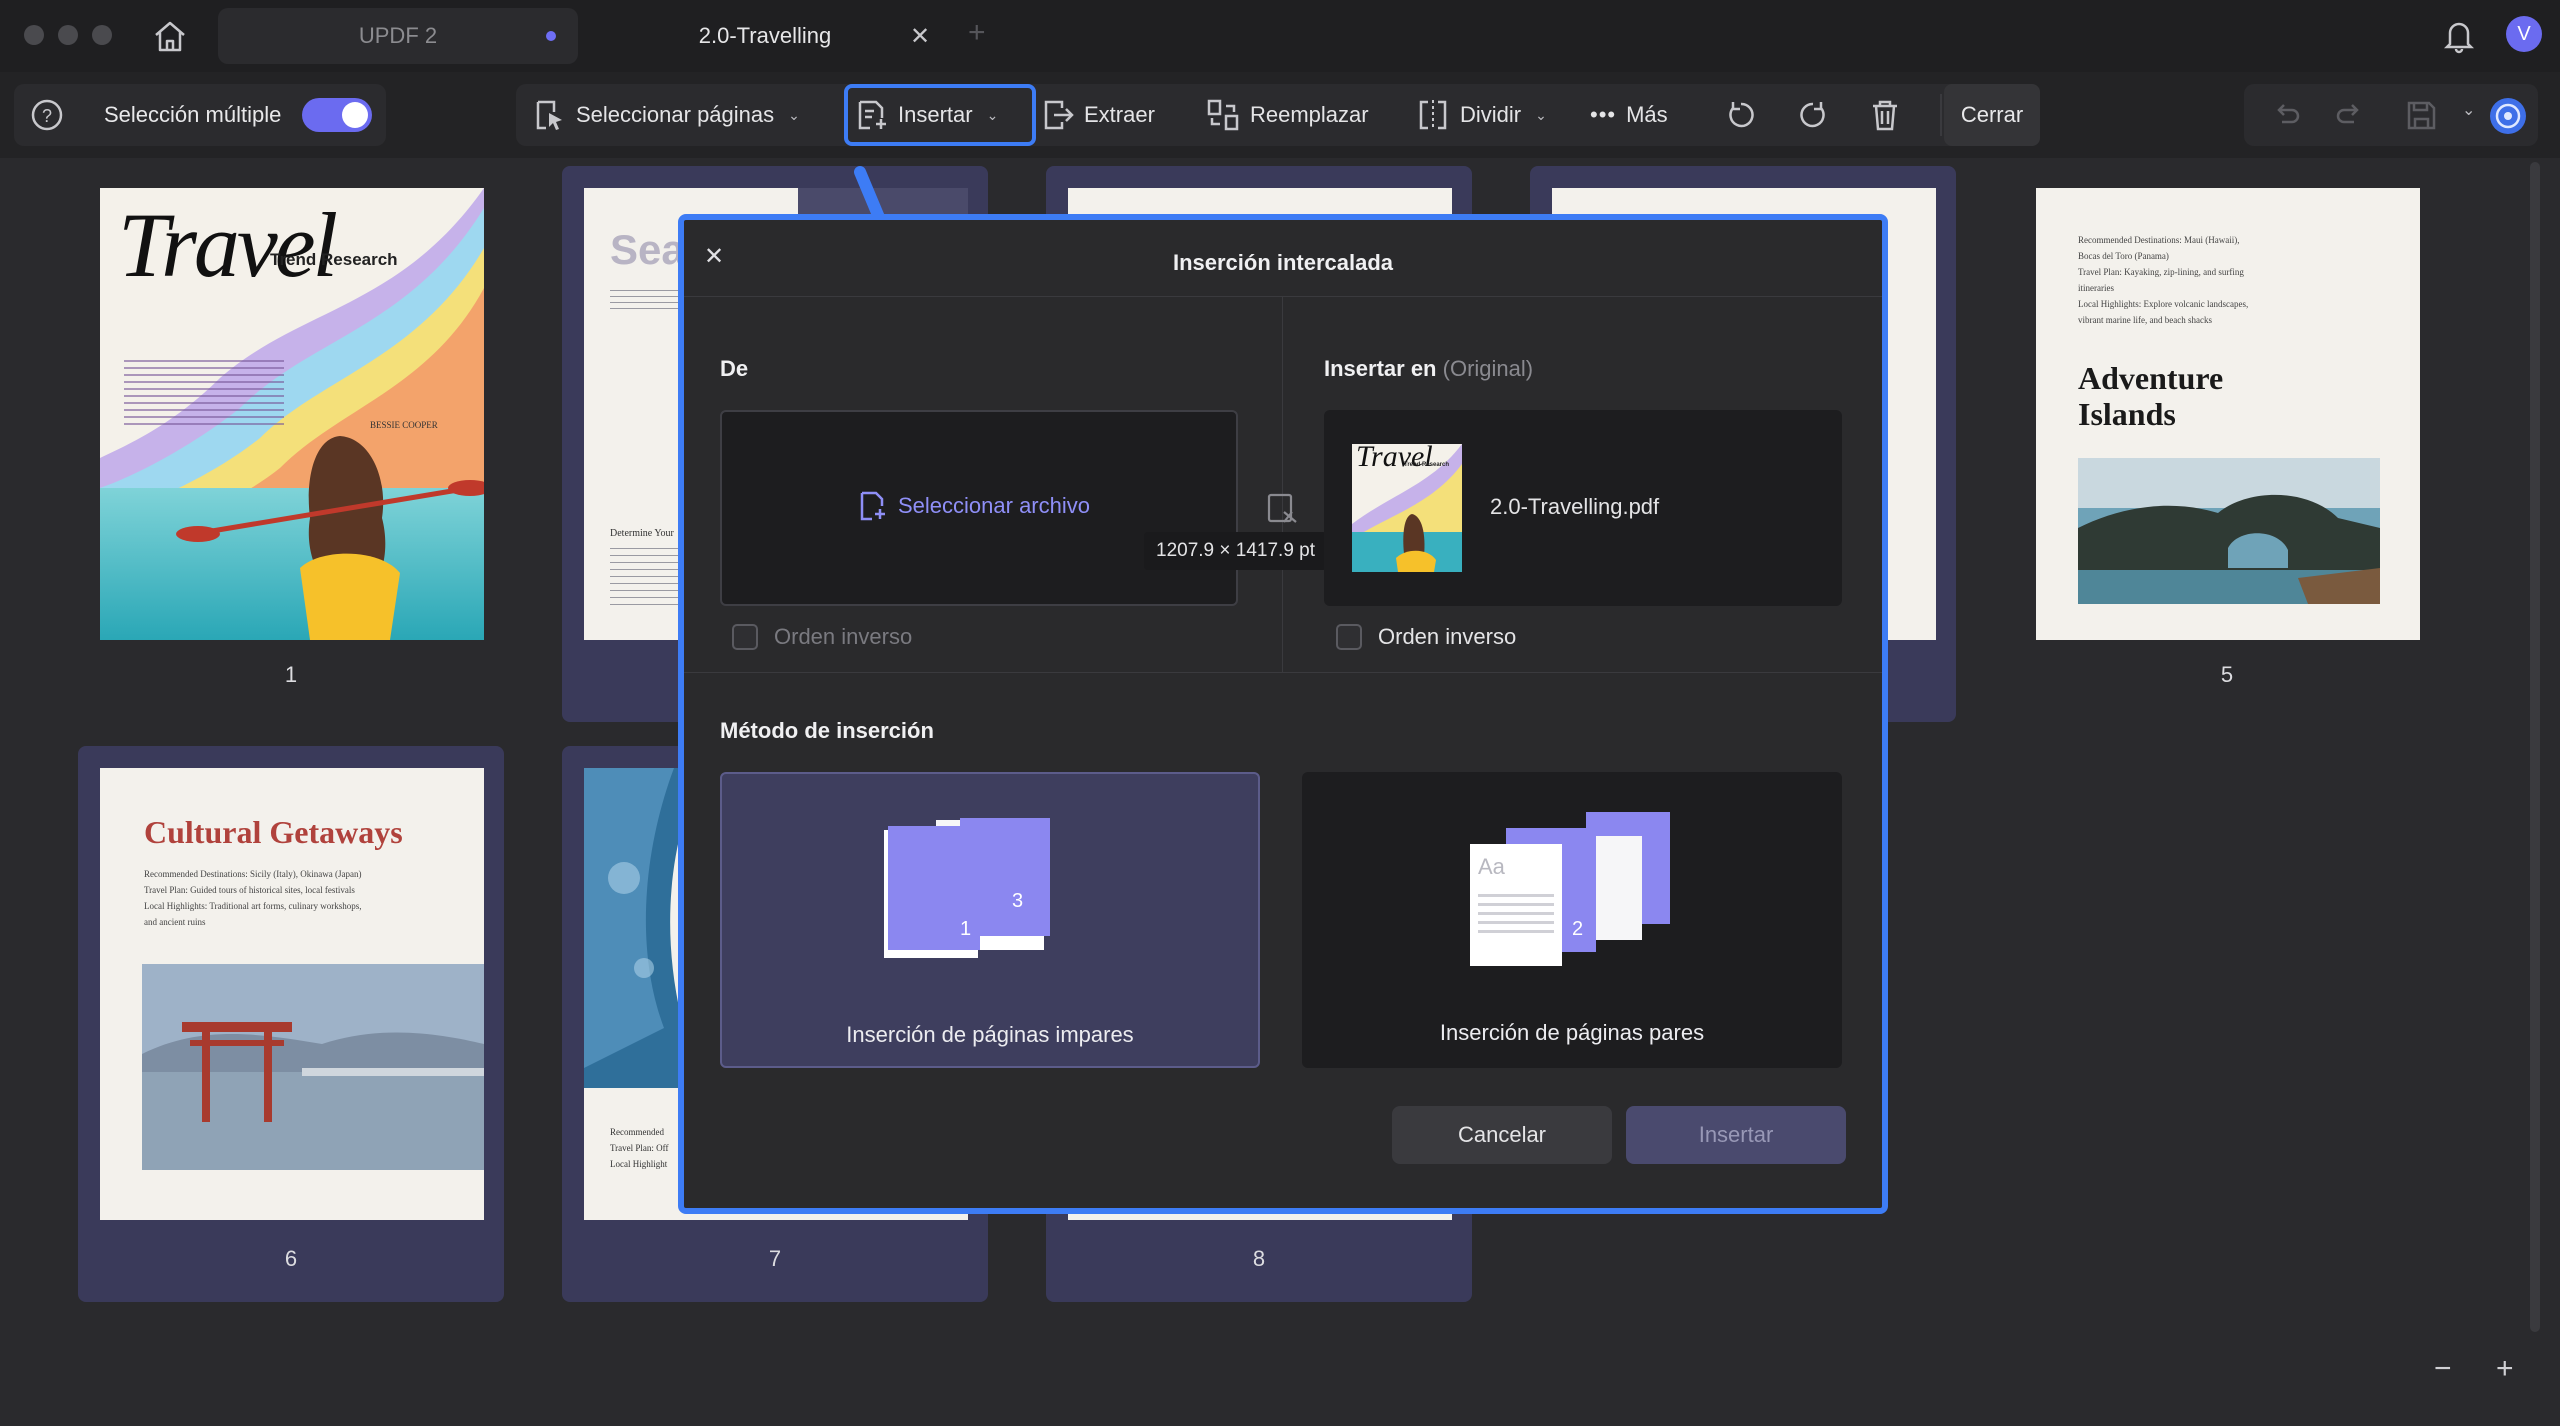 This screenshot has height=1426, width=2560. I want to click on save-icon, so click(2421, 115).